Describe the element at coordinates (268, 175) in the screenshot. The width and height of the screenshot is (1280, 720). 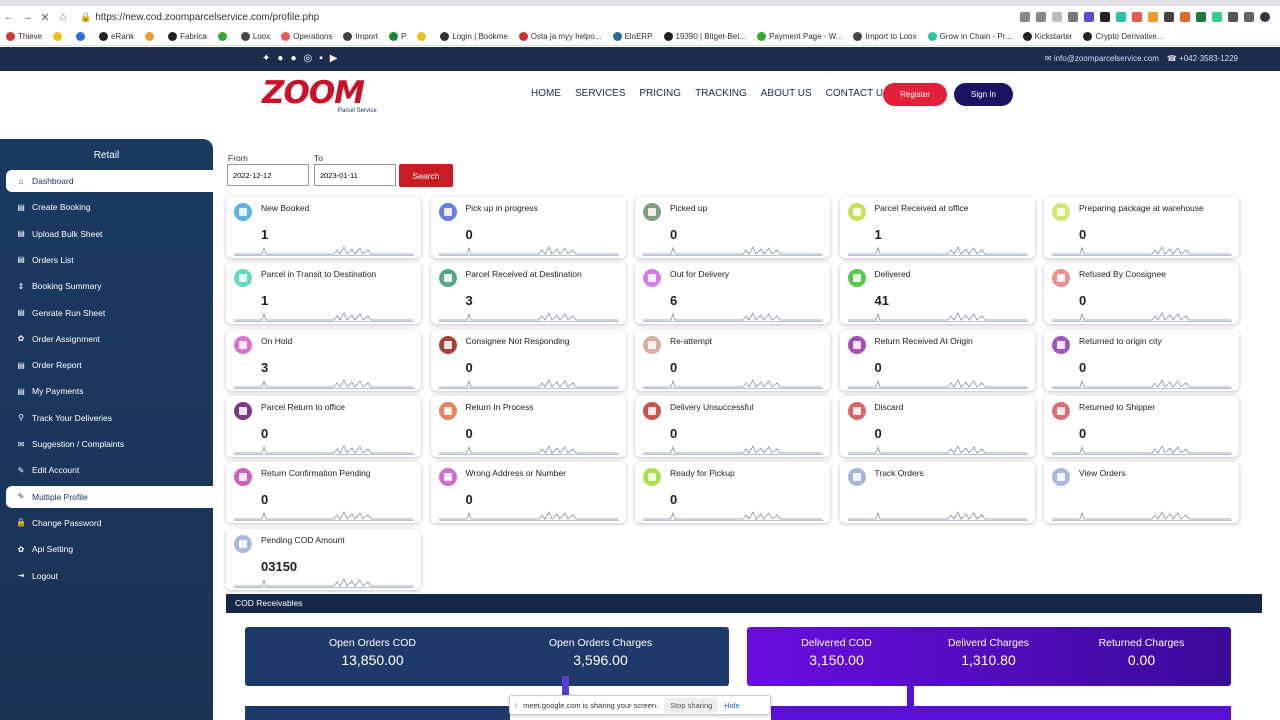
I see `from-date-input` at that location.